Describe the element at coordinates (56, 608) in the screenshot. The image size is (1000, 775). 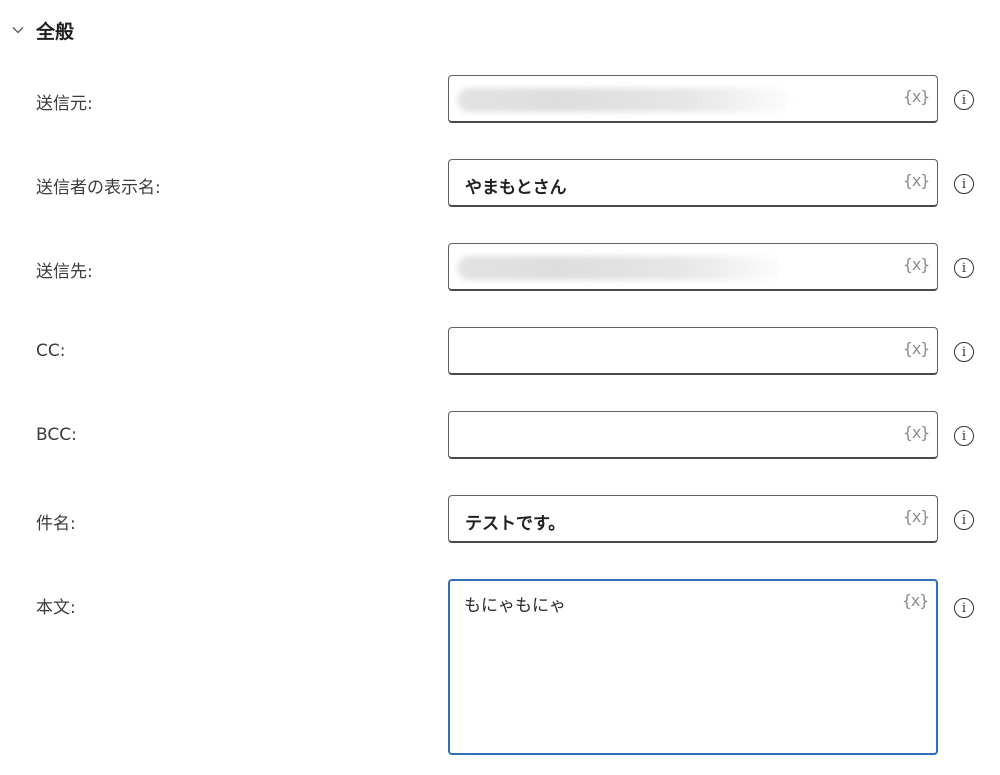
I see `body-label: 本文:` at that location.